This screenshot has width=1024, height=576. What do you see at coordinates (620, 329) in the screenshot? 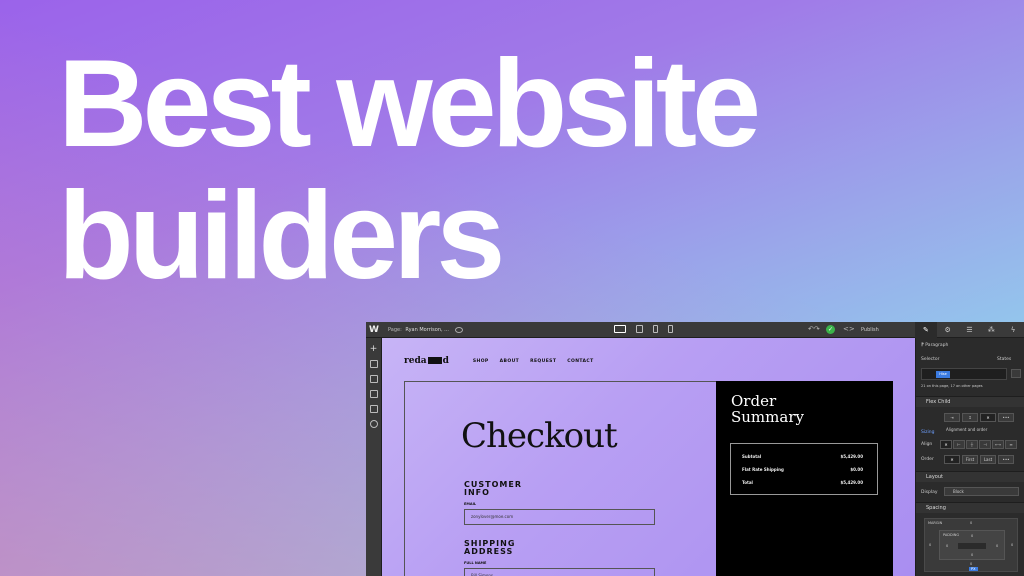
I see `desktop-breakpoint-icon` at bounding box center [620, 329].